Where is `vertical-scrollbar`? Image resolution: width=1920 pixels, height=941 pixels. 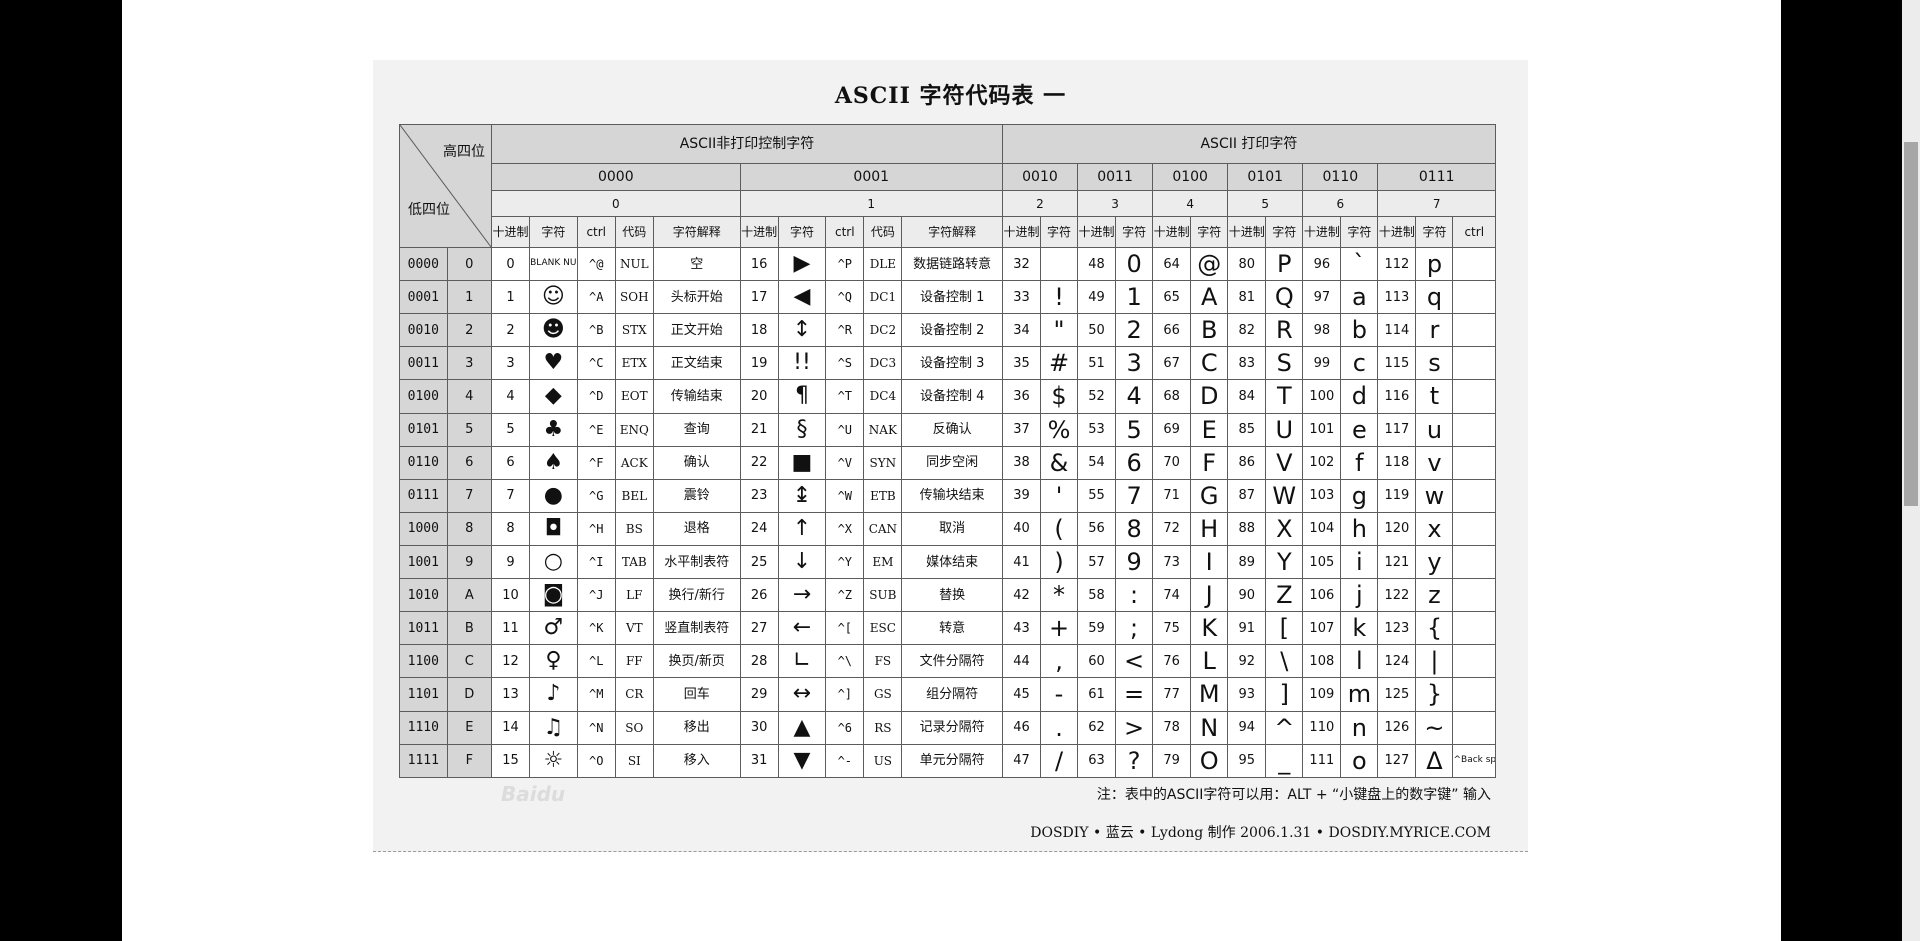
vertical-scrollbar is located at coordinates (1911, 470).